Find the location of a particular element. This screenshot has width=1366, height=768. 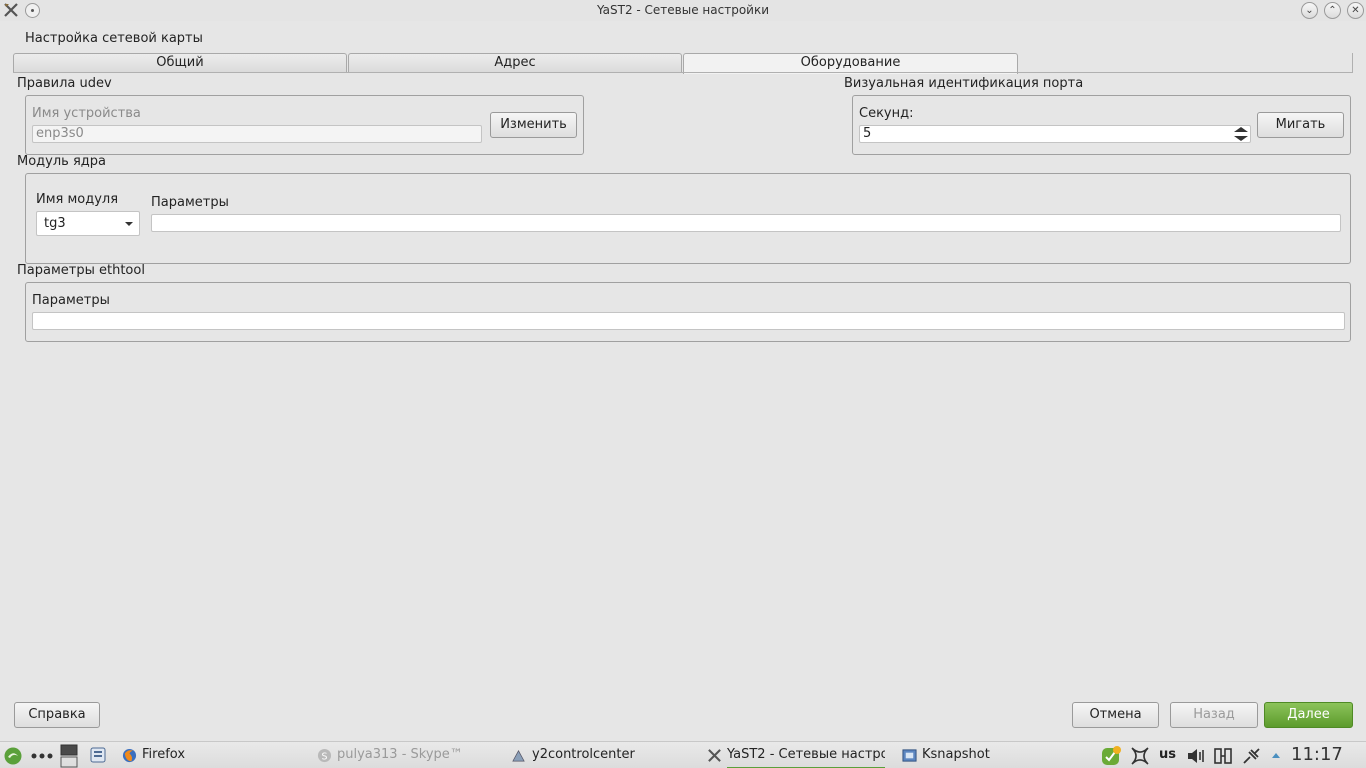

udev-group-label: Правила udev is located at coordinates (64, 83).